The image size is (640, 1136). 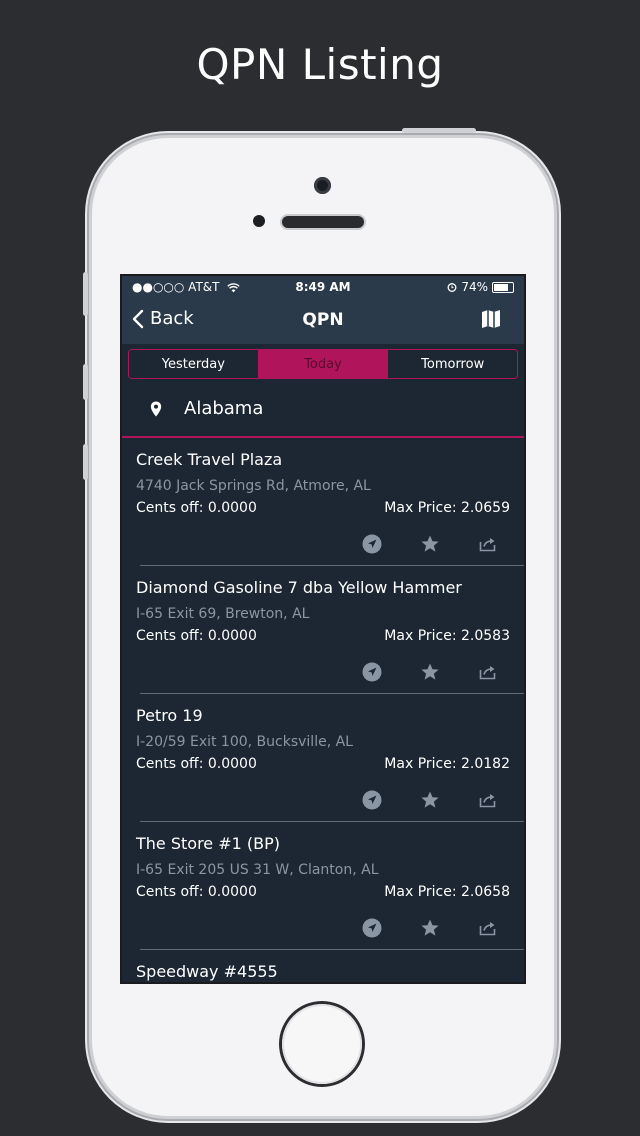 What do you see at coordinates (447, 636) in the screenshot?
I see `max-price: Max Price: 2.0583` at bounding box center [447, 636].